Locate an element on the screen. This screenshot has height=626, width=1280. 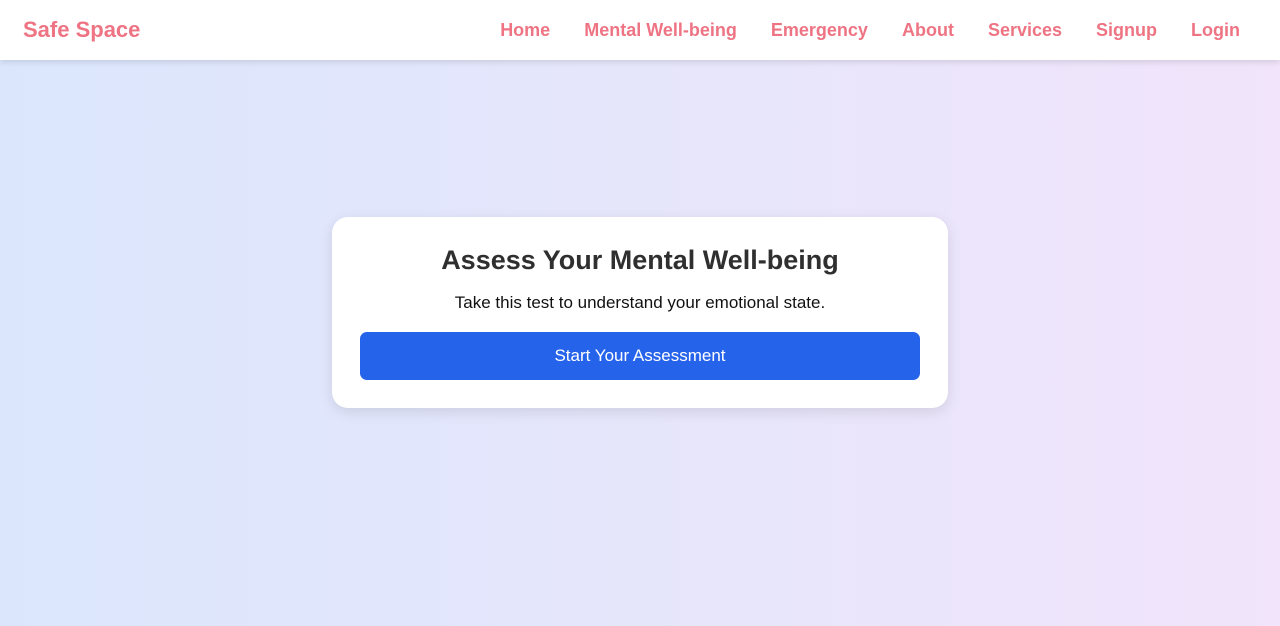
brand-logo: Safe Space is located at coordinates (81, 30).